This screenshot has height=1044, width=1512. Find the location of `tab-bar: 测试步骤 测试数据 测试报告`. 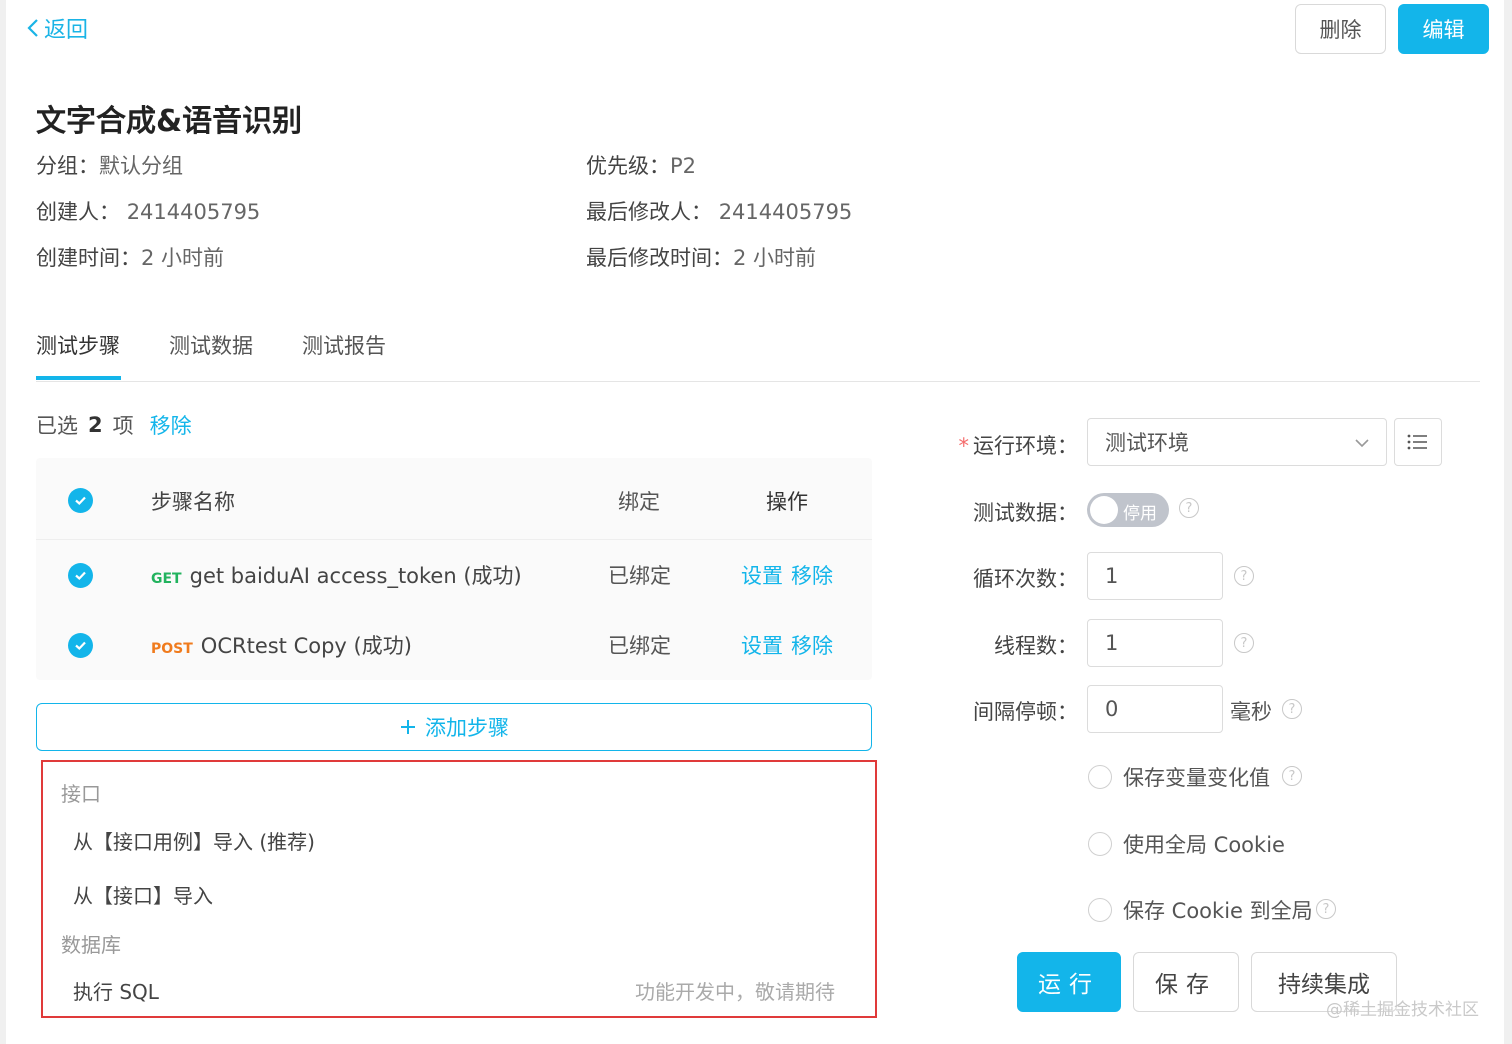

tab-bar: 测试步骤 测试数据 测试报告 is located at coordinates (758, 351).